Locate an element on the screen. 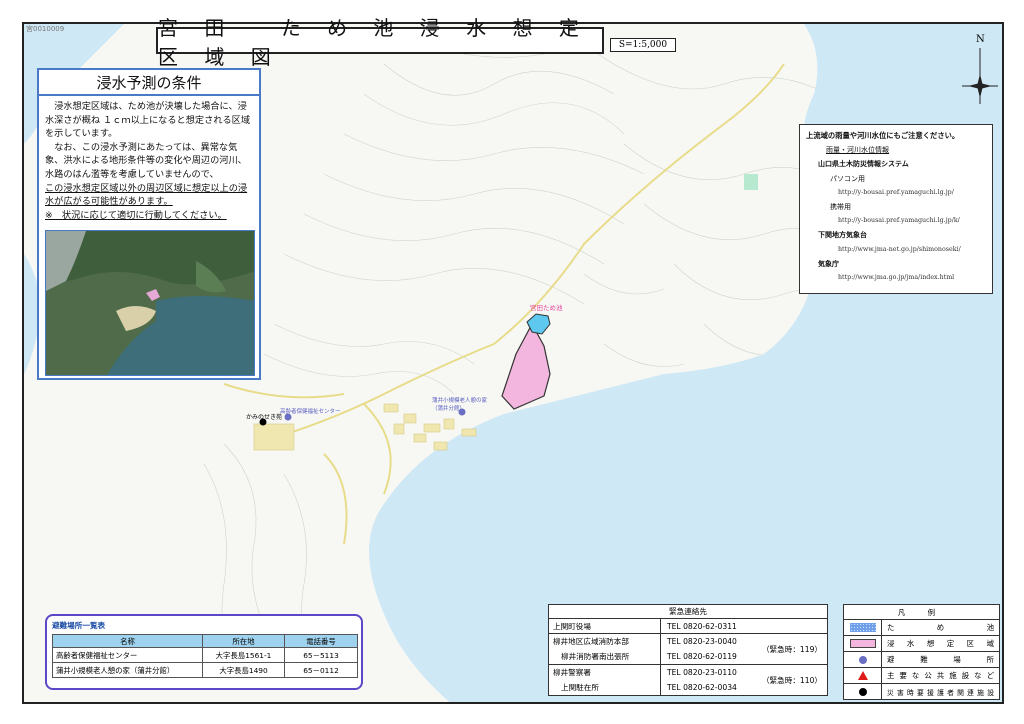 The width and height of the screenshot is (1024, 724). emergency-note: （緊急時：110） is located at coordinates (792, 680).